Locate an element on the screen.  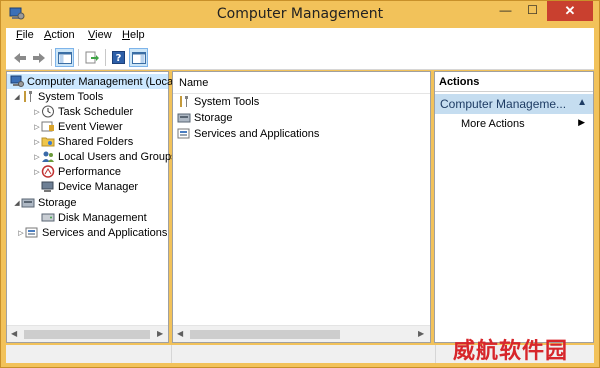
show-hide-console-tree-button is located at coordinates (64, 57).